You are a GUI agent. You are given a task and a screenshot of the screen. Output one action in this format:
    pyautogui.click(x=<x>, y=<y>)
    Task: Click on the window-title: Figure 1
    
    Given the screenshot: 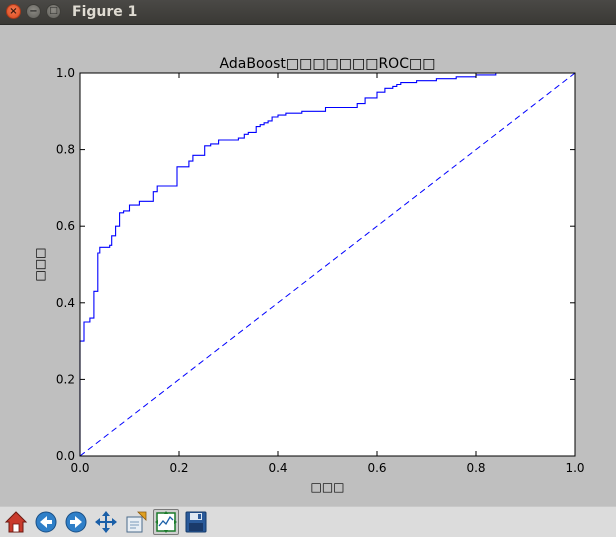 What is the action you would take?
    pyautogui.click(x=105, y=12)
    